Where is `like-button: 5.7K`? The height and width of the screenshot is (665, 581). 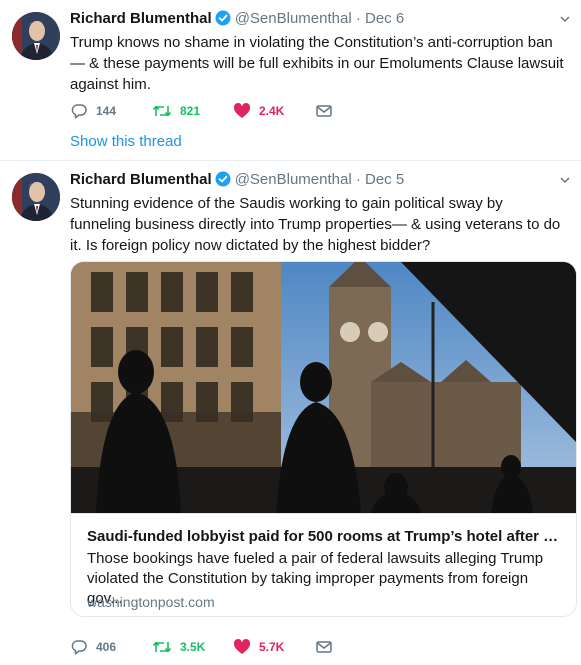 like-button: 5.7K is located at coordinates (258, 647).